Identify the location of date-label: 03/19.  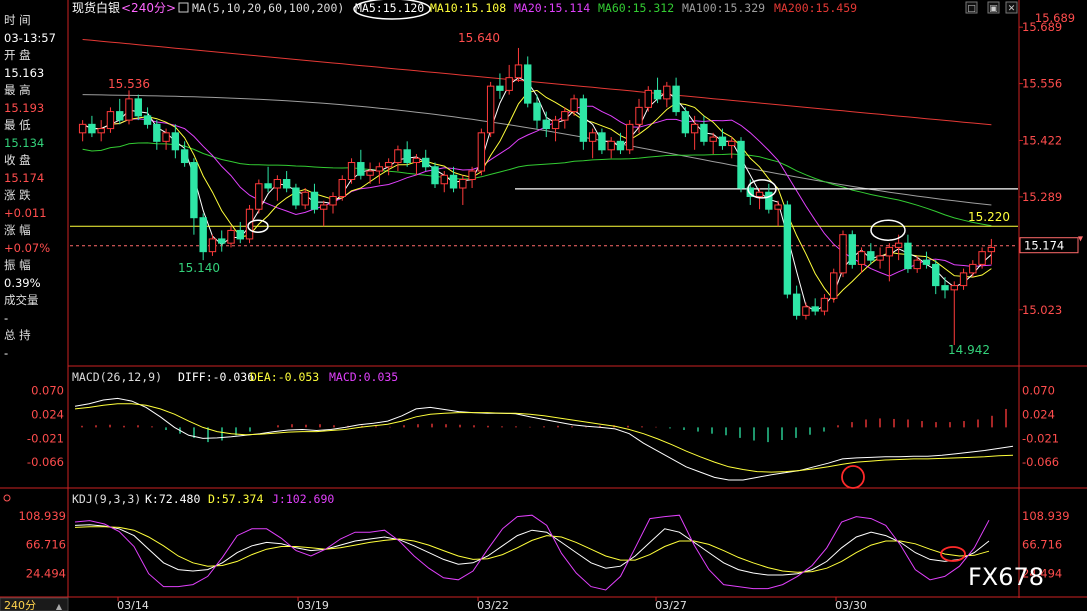
(313, 605).